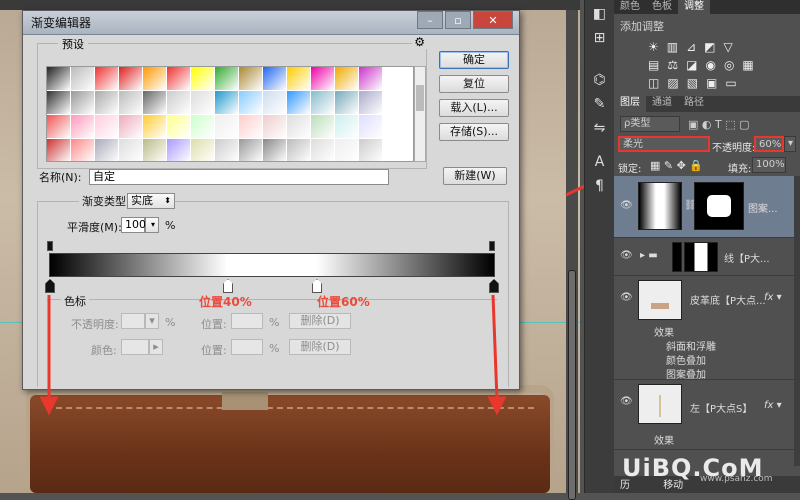 The image size is (800, 500). What do you see at coordinates (729, 65) in the screenshot?
I see `mixer-icon: ◎` at bounding box center [729, 65].